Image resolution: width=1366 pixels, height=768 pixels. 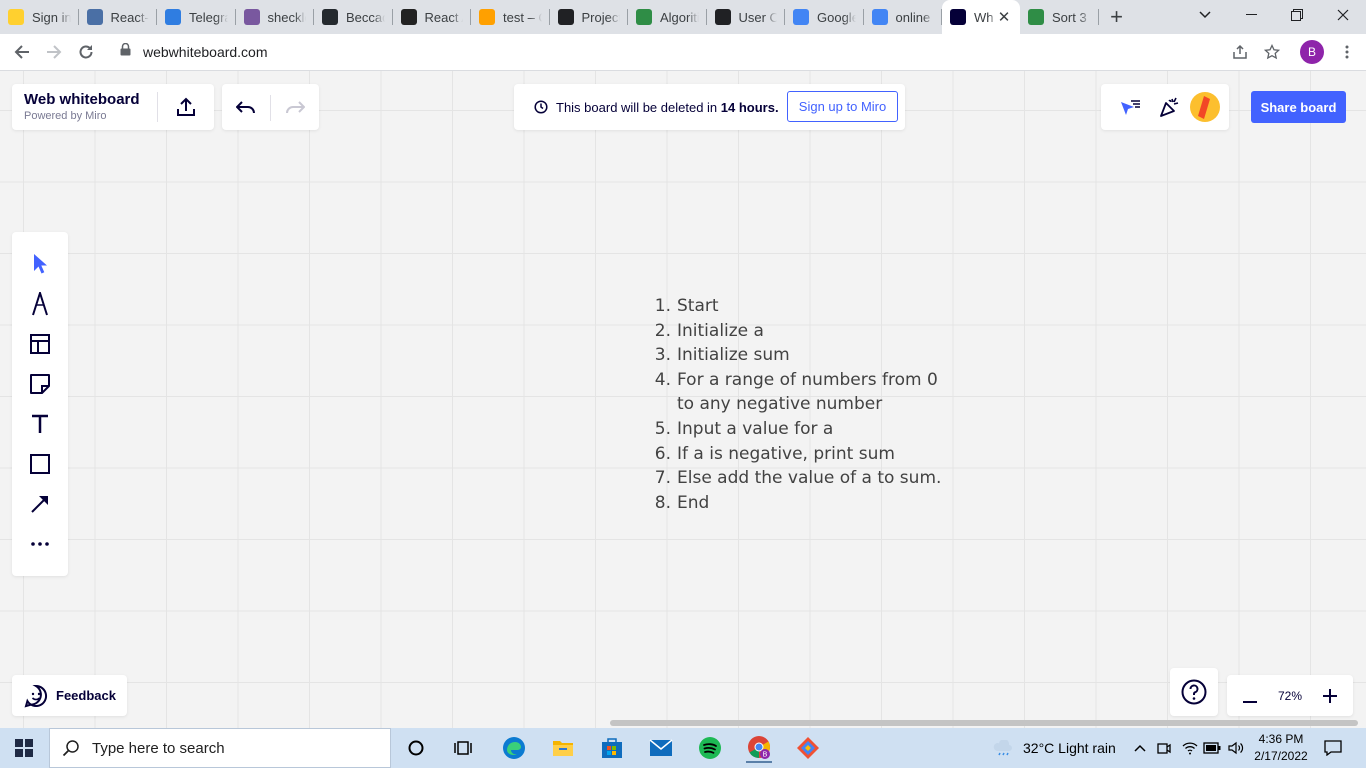 I want to click on board-subtitle: Powered by Miro, so click(x=65, y=116).